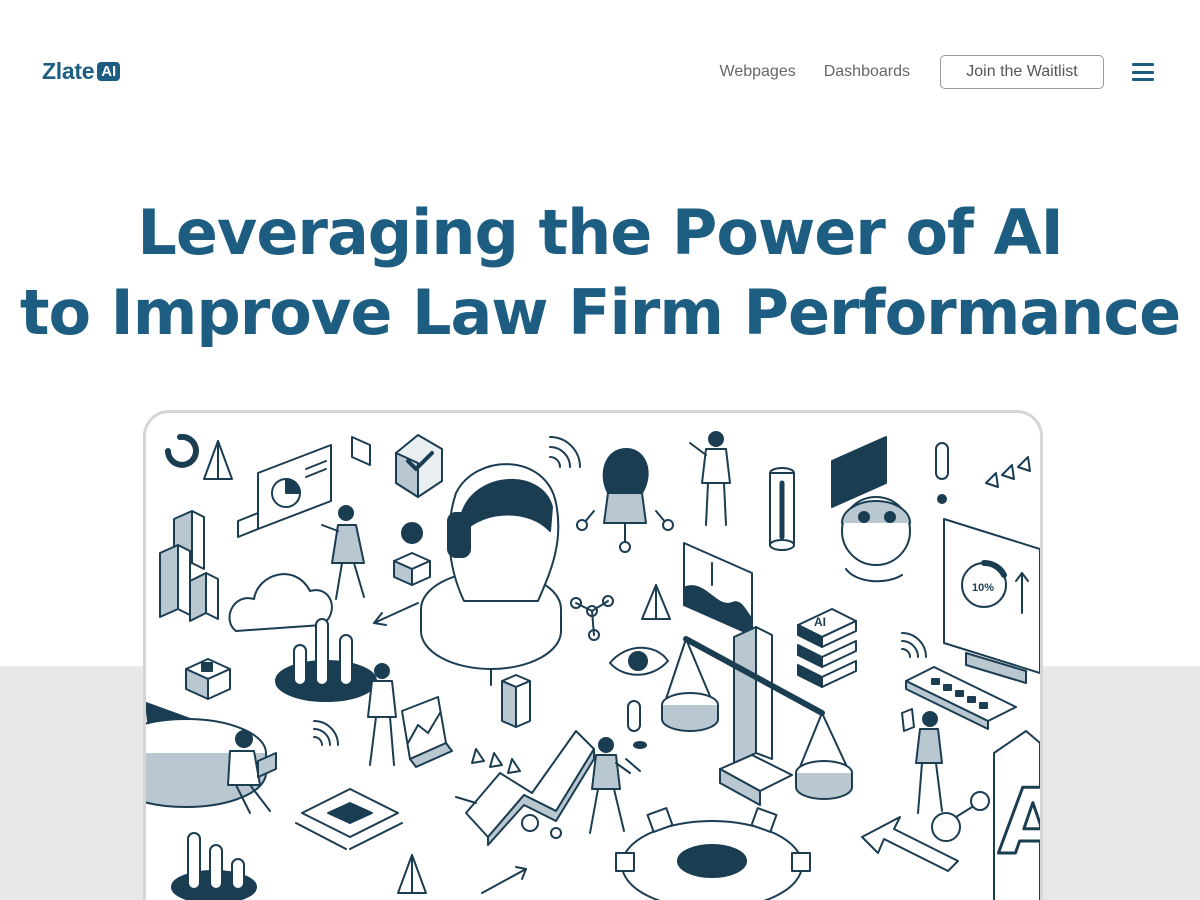  Describe the element at coordinates (491, 574) in the screenshot. I see `ai-head-icon` at that location.